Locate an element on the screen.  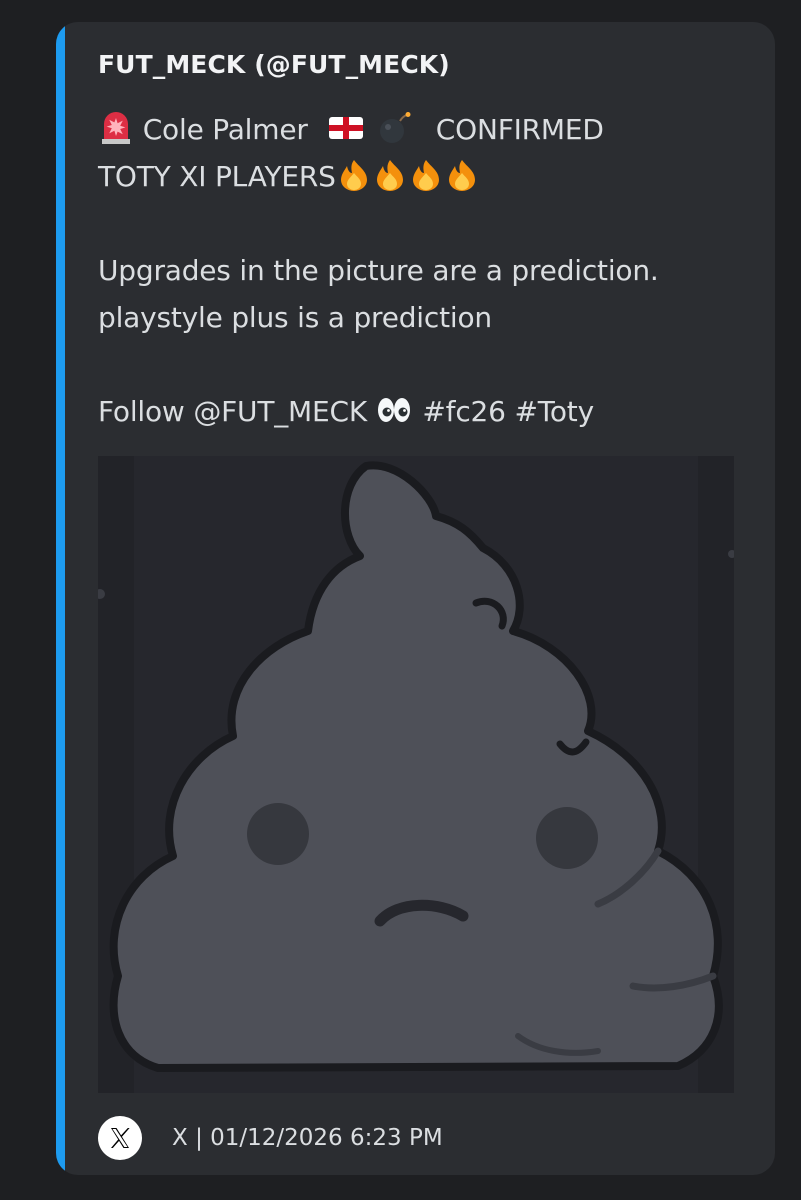
bomb-icon is located at coordinates (395, 128).